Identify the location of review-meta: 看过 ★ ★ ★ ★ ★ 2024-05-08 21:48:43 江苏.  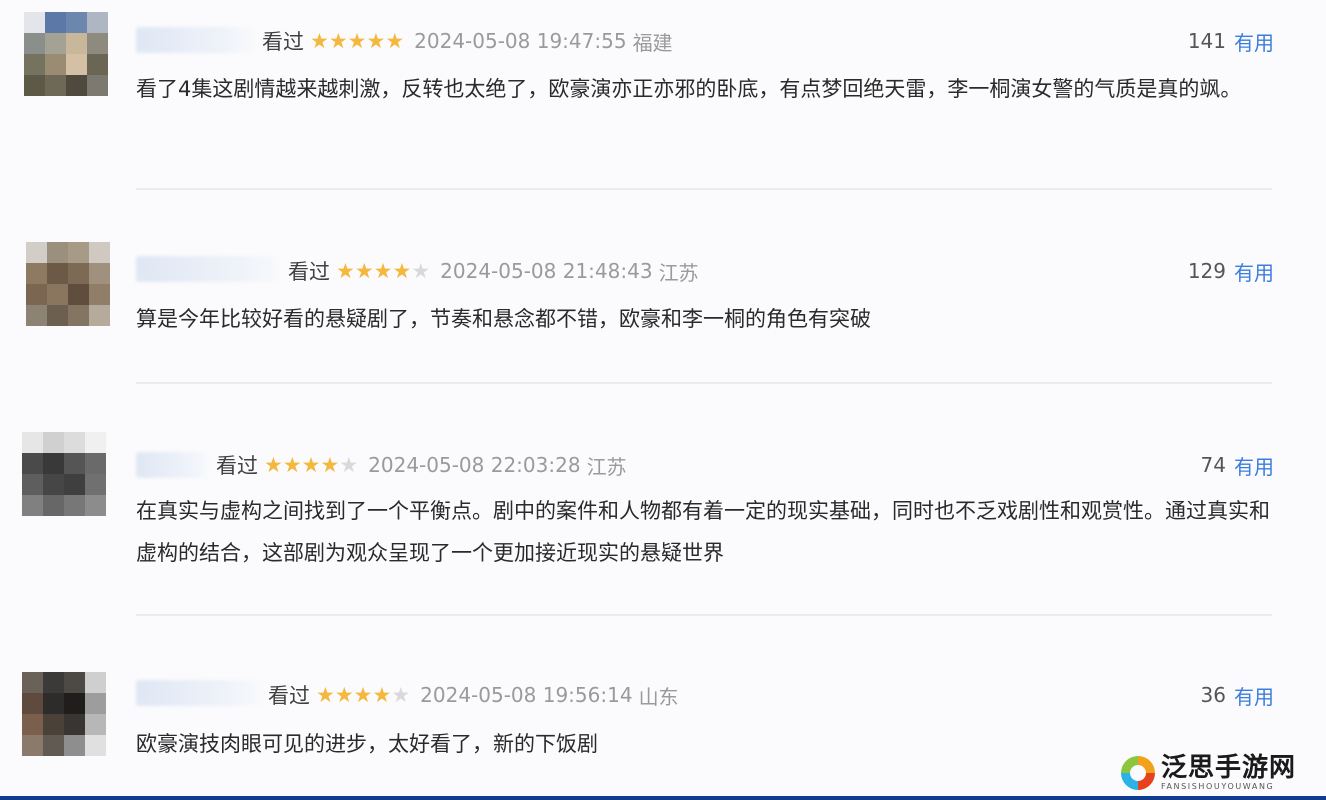
(493, 271).